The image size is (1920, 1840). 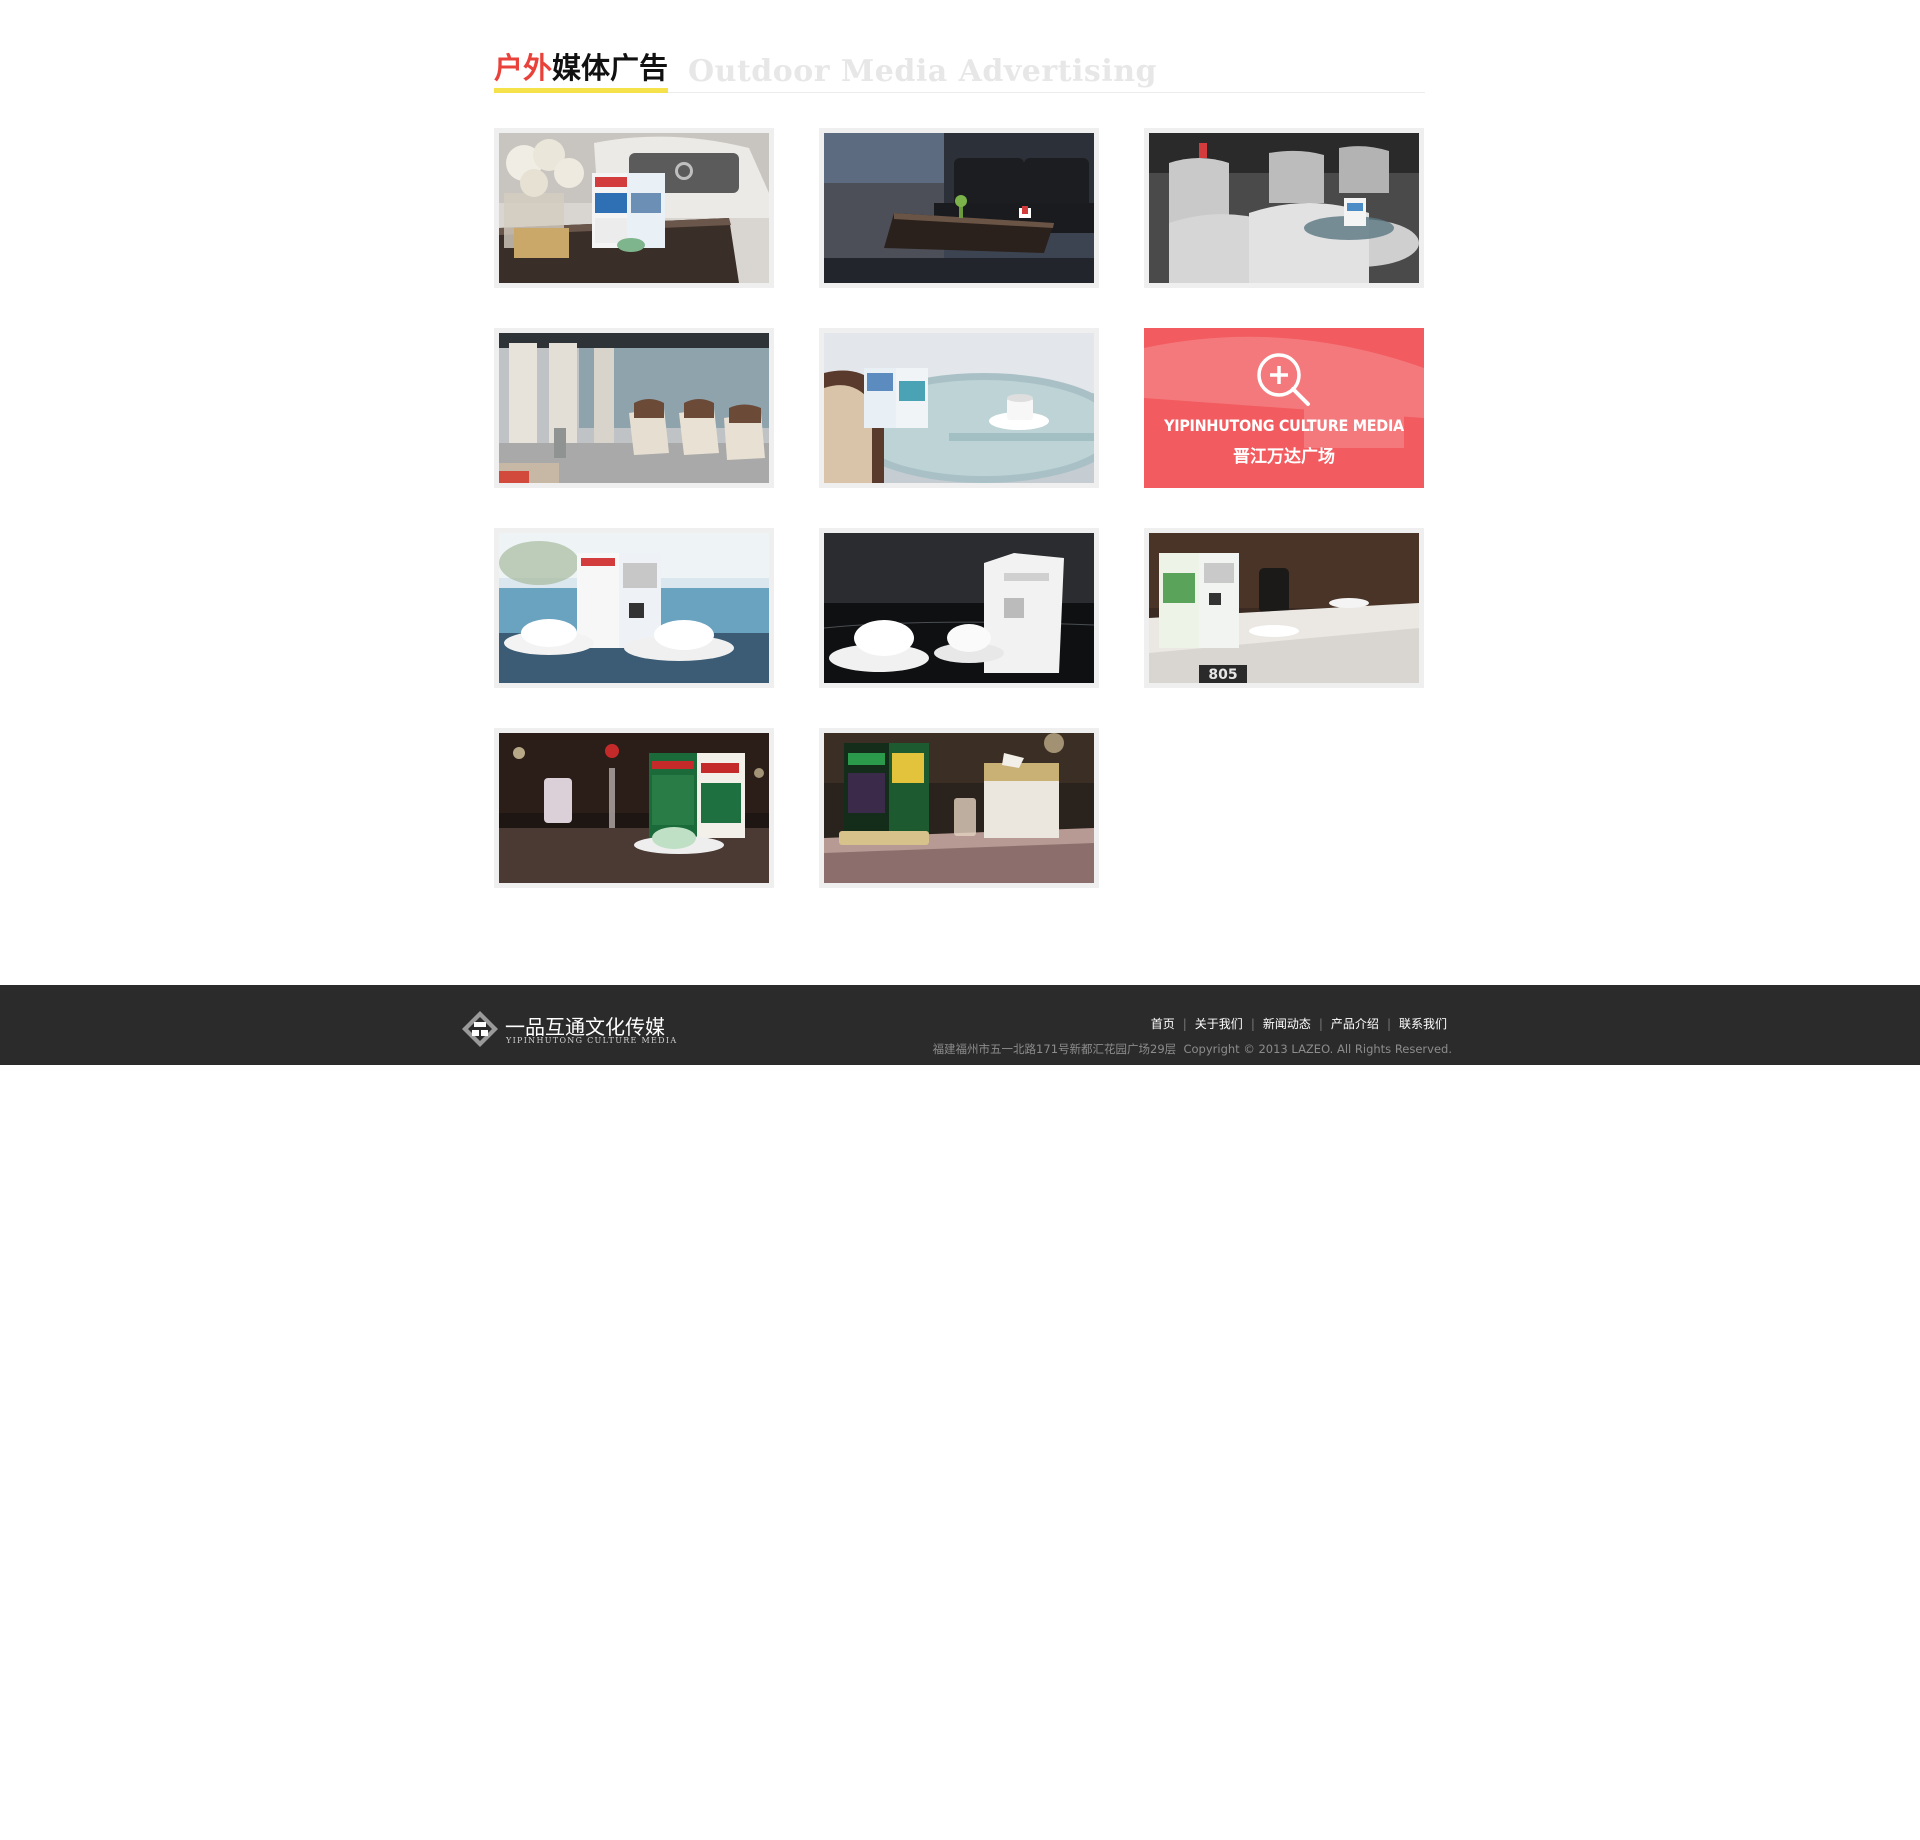 I want to click on footer-nav-about: 关于我们, so click(x=1219, y=1024).